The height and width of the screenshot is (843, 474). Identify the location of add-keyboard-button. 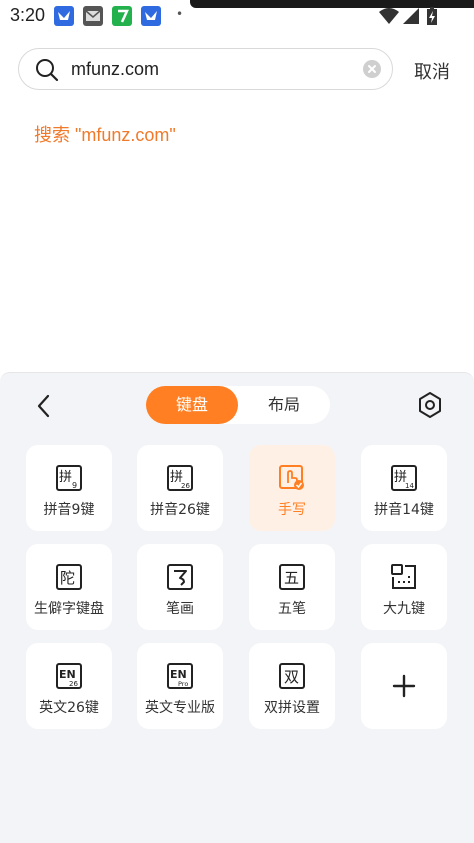
(404, 686).